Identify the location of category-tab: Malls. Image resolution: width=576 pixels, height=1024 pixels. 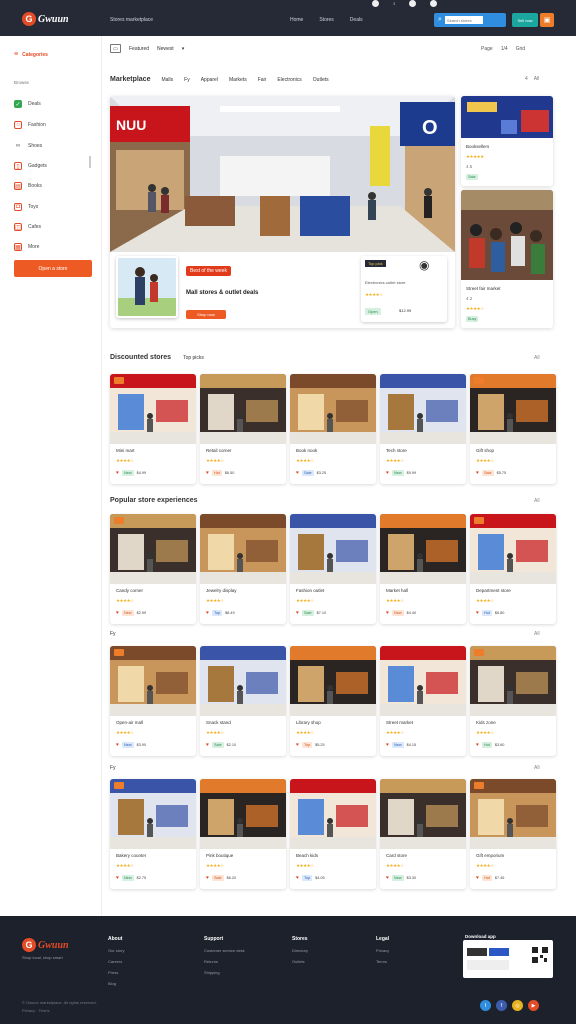
(167, 80).